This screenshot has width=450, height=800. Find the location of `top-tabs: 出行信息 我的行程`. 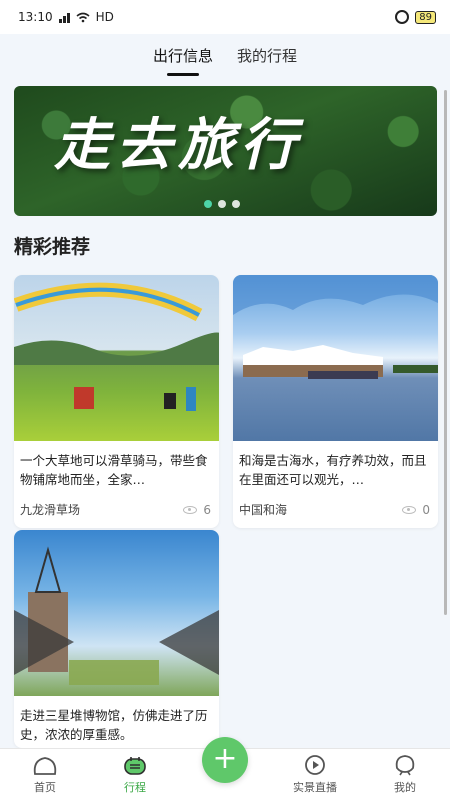

top-tabs: 出行信息 我的行程 is located at coordinates (225, 55).